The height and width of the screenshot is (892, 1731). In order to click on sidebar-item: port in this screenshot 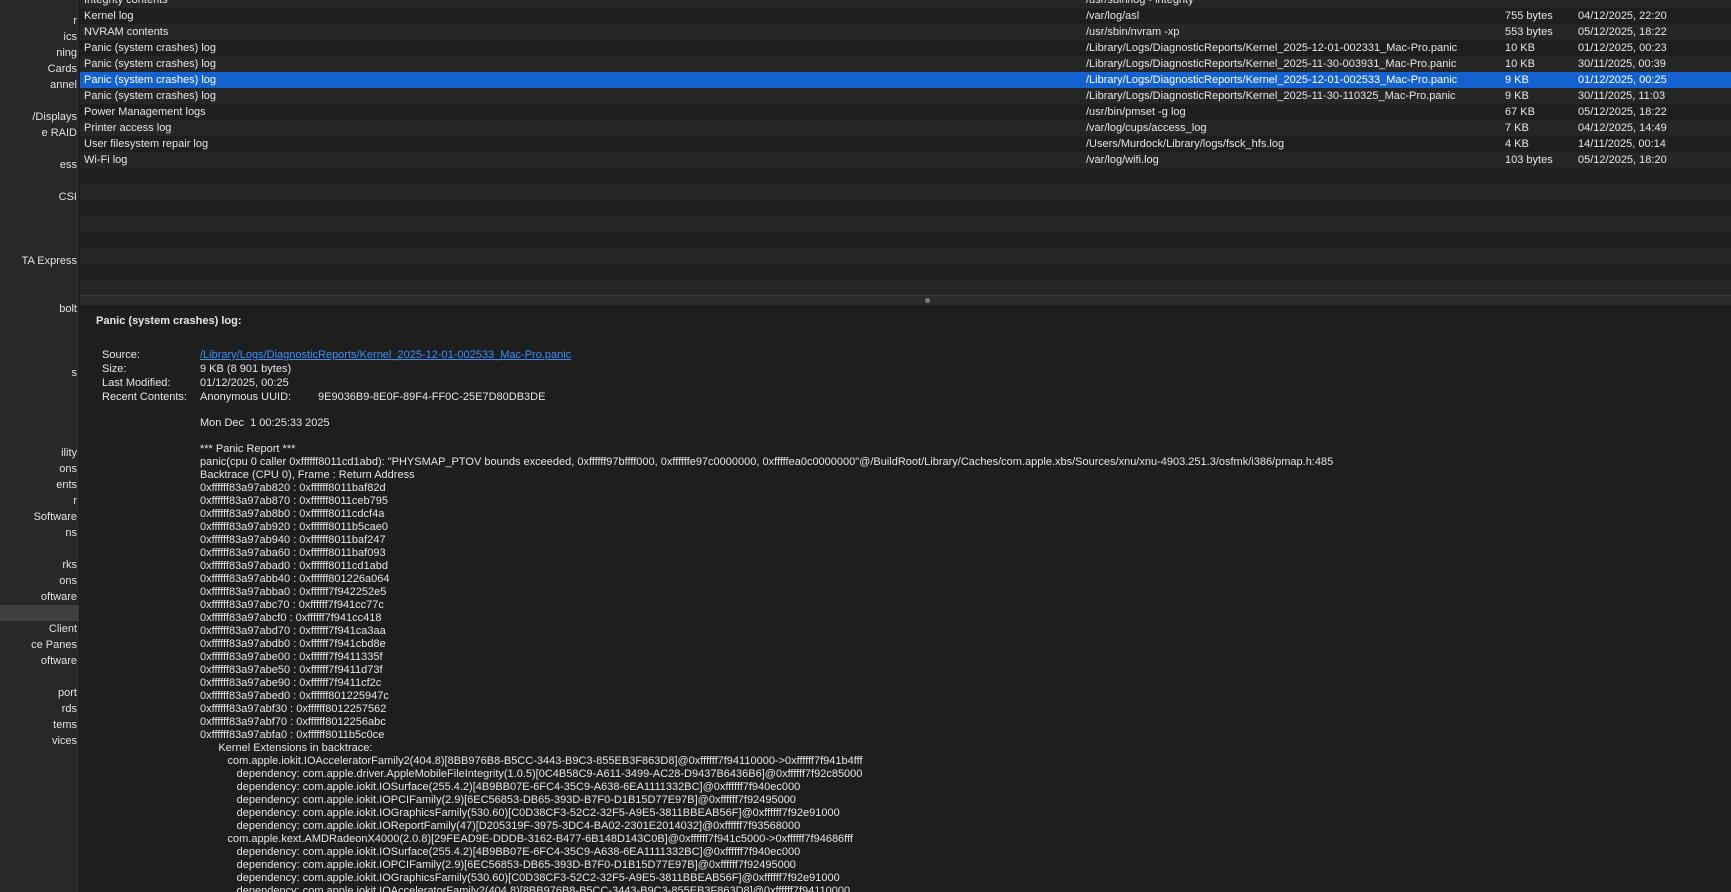, I will do `click(39, 693)`.